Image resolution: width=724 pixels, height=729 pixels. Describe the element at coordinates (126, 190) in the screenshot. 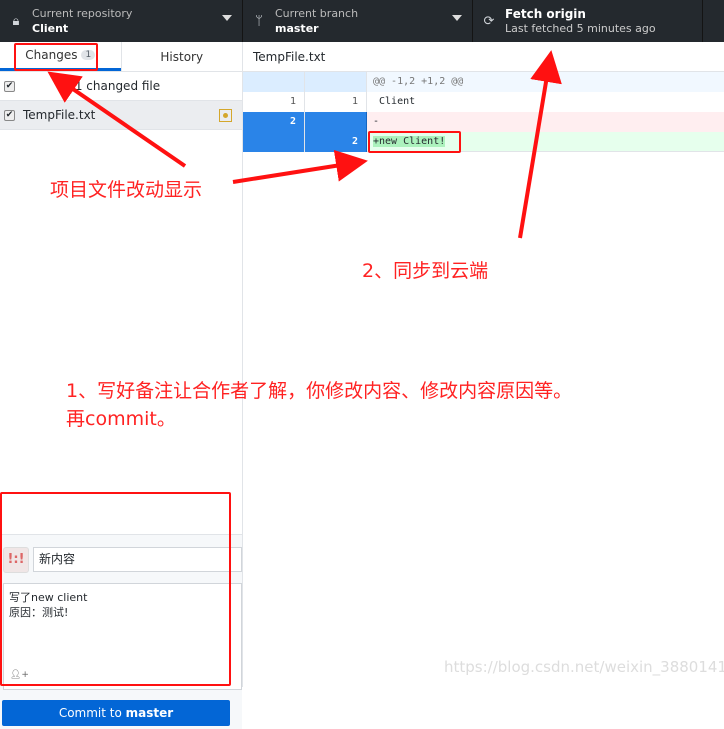

I see `annotation-file-changes: 项目文件改动显示` at that location.